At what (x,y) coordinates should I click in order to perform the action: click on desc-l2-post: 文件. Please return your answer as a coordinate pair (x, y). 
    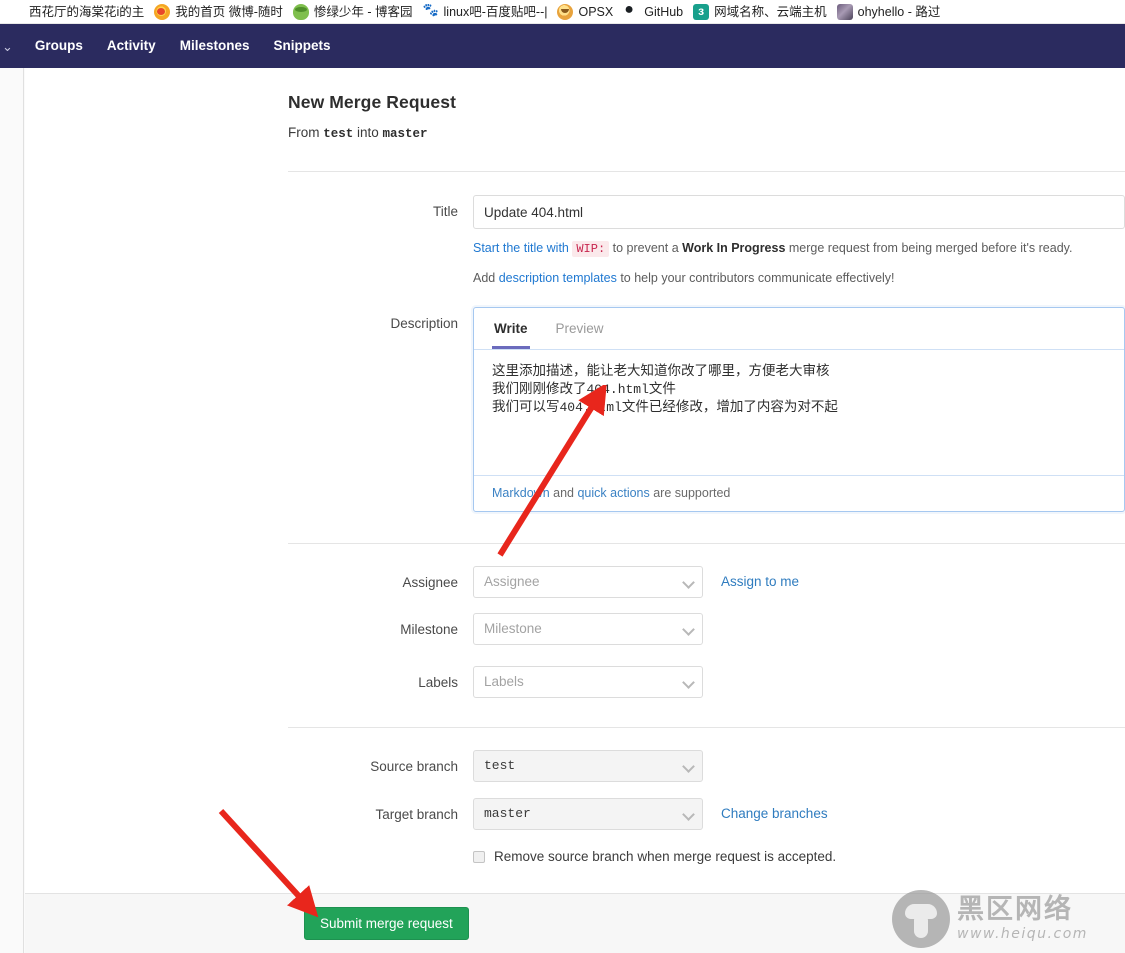
    Looking at the image, I should click on (662, 388).